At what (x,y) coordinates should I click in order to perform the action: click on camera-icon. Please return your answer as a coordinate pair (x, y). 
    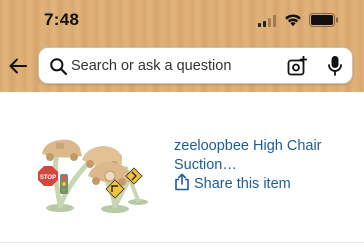
    Looking at the image, I should click on (297, 66).